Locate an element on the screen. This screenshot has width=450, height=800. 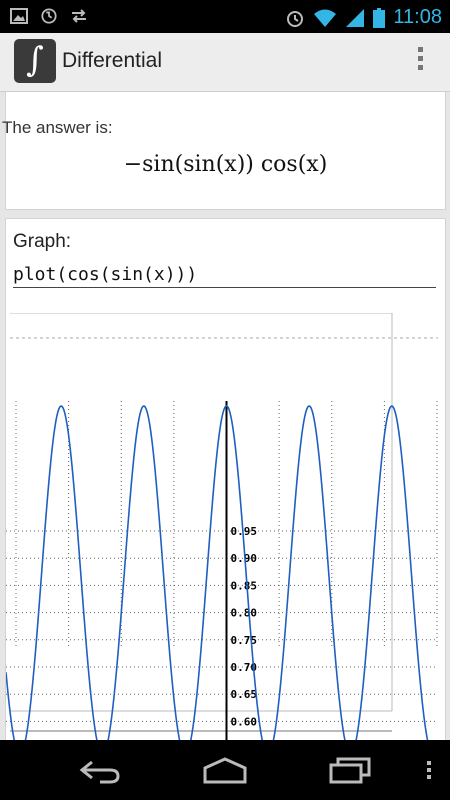
y-tick-label: 0.80 is located at coordinates (244, 613).